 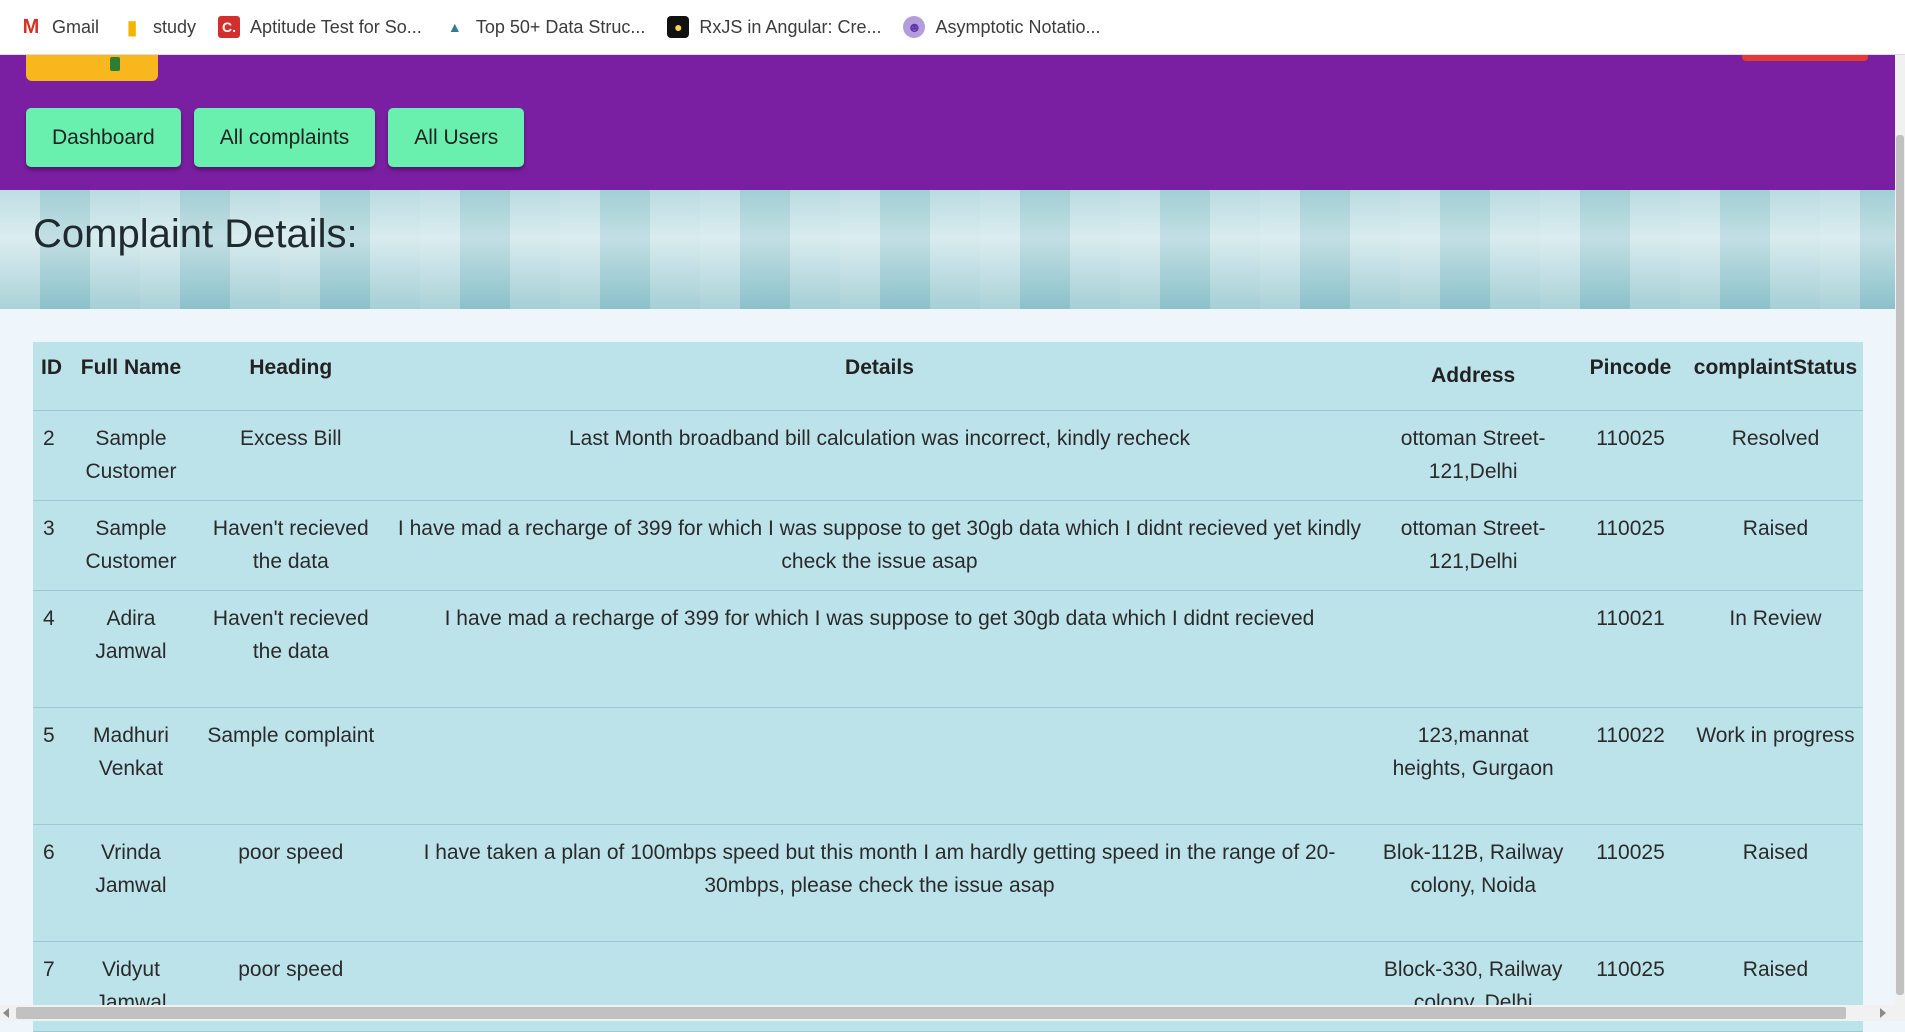 I want to click on cell-address: 123,mannat heights, Gurgaon, so click(x=1473, y=766).